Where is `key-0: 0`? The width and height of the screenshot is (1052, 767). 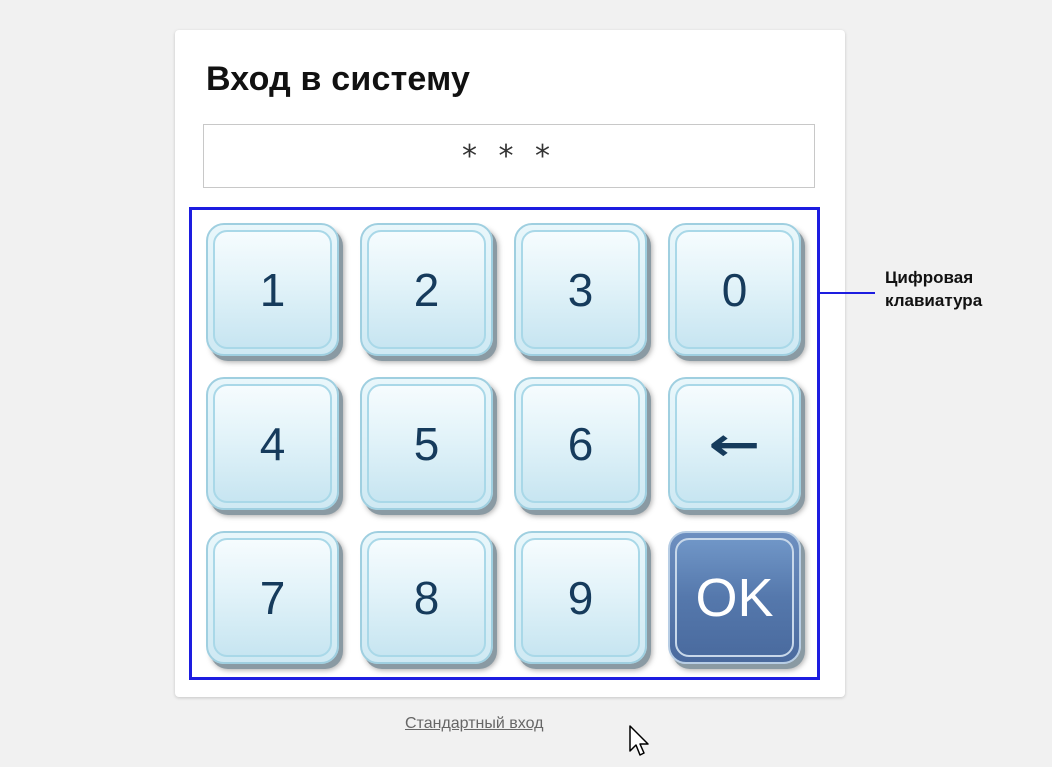
key-0: 0 is located at coordinates (734, 289).